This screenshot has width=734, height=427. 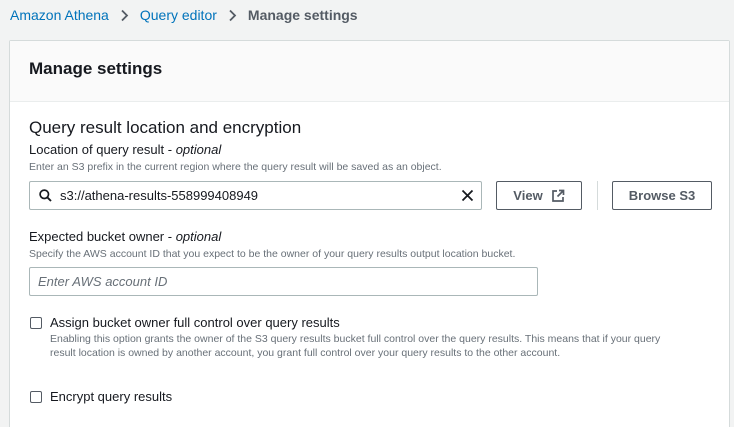 I want to click on search-icon, so click(x=45, y=195).